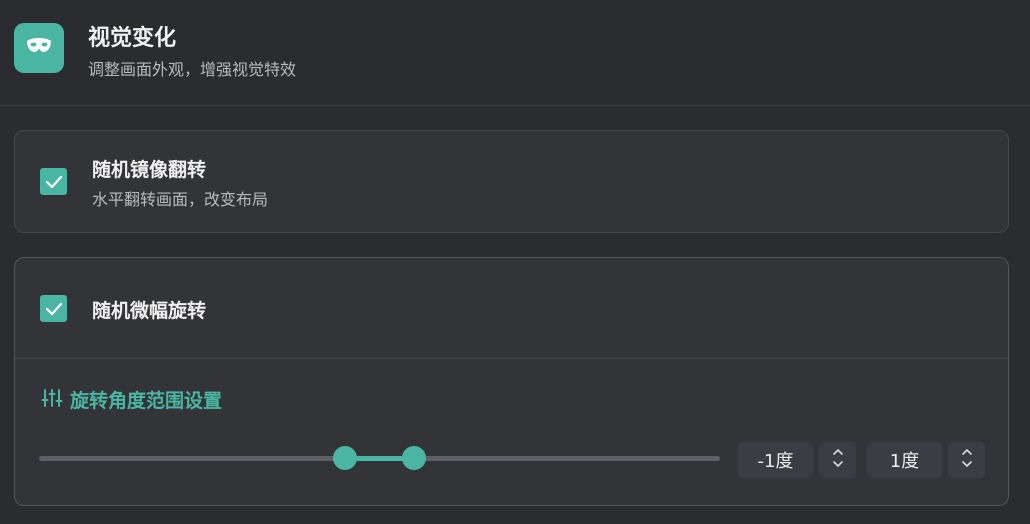  I want to click on rotation-title: 随机微幅旋转, so click(149, 311).